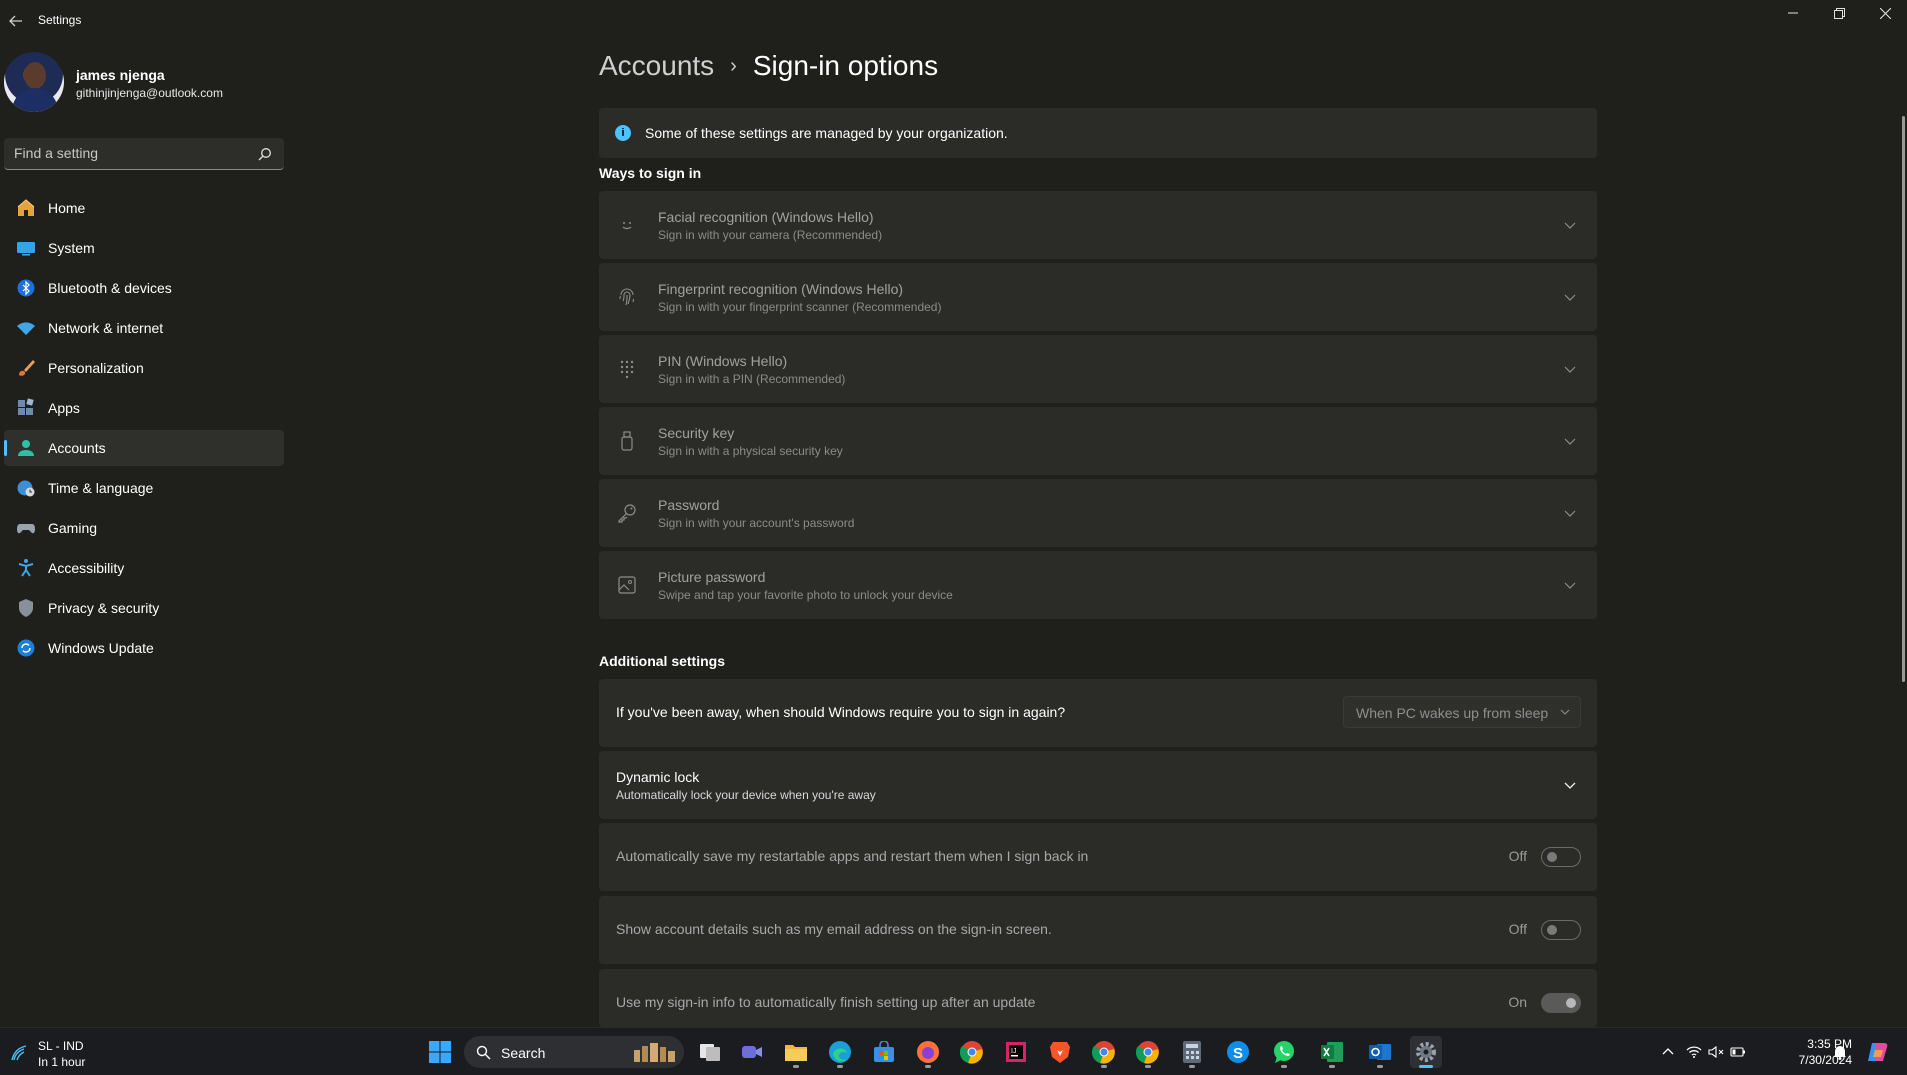 Image resolution: width=1907 pixels, height=1075 pixels. I want to click on copilot-button, so click(1878, 1051).